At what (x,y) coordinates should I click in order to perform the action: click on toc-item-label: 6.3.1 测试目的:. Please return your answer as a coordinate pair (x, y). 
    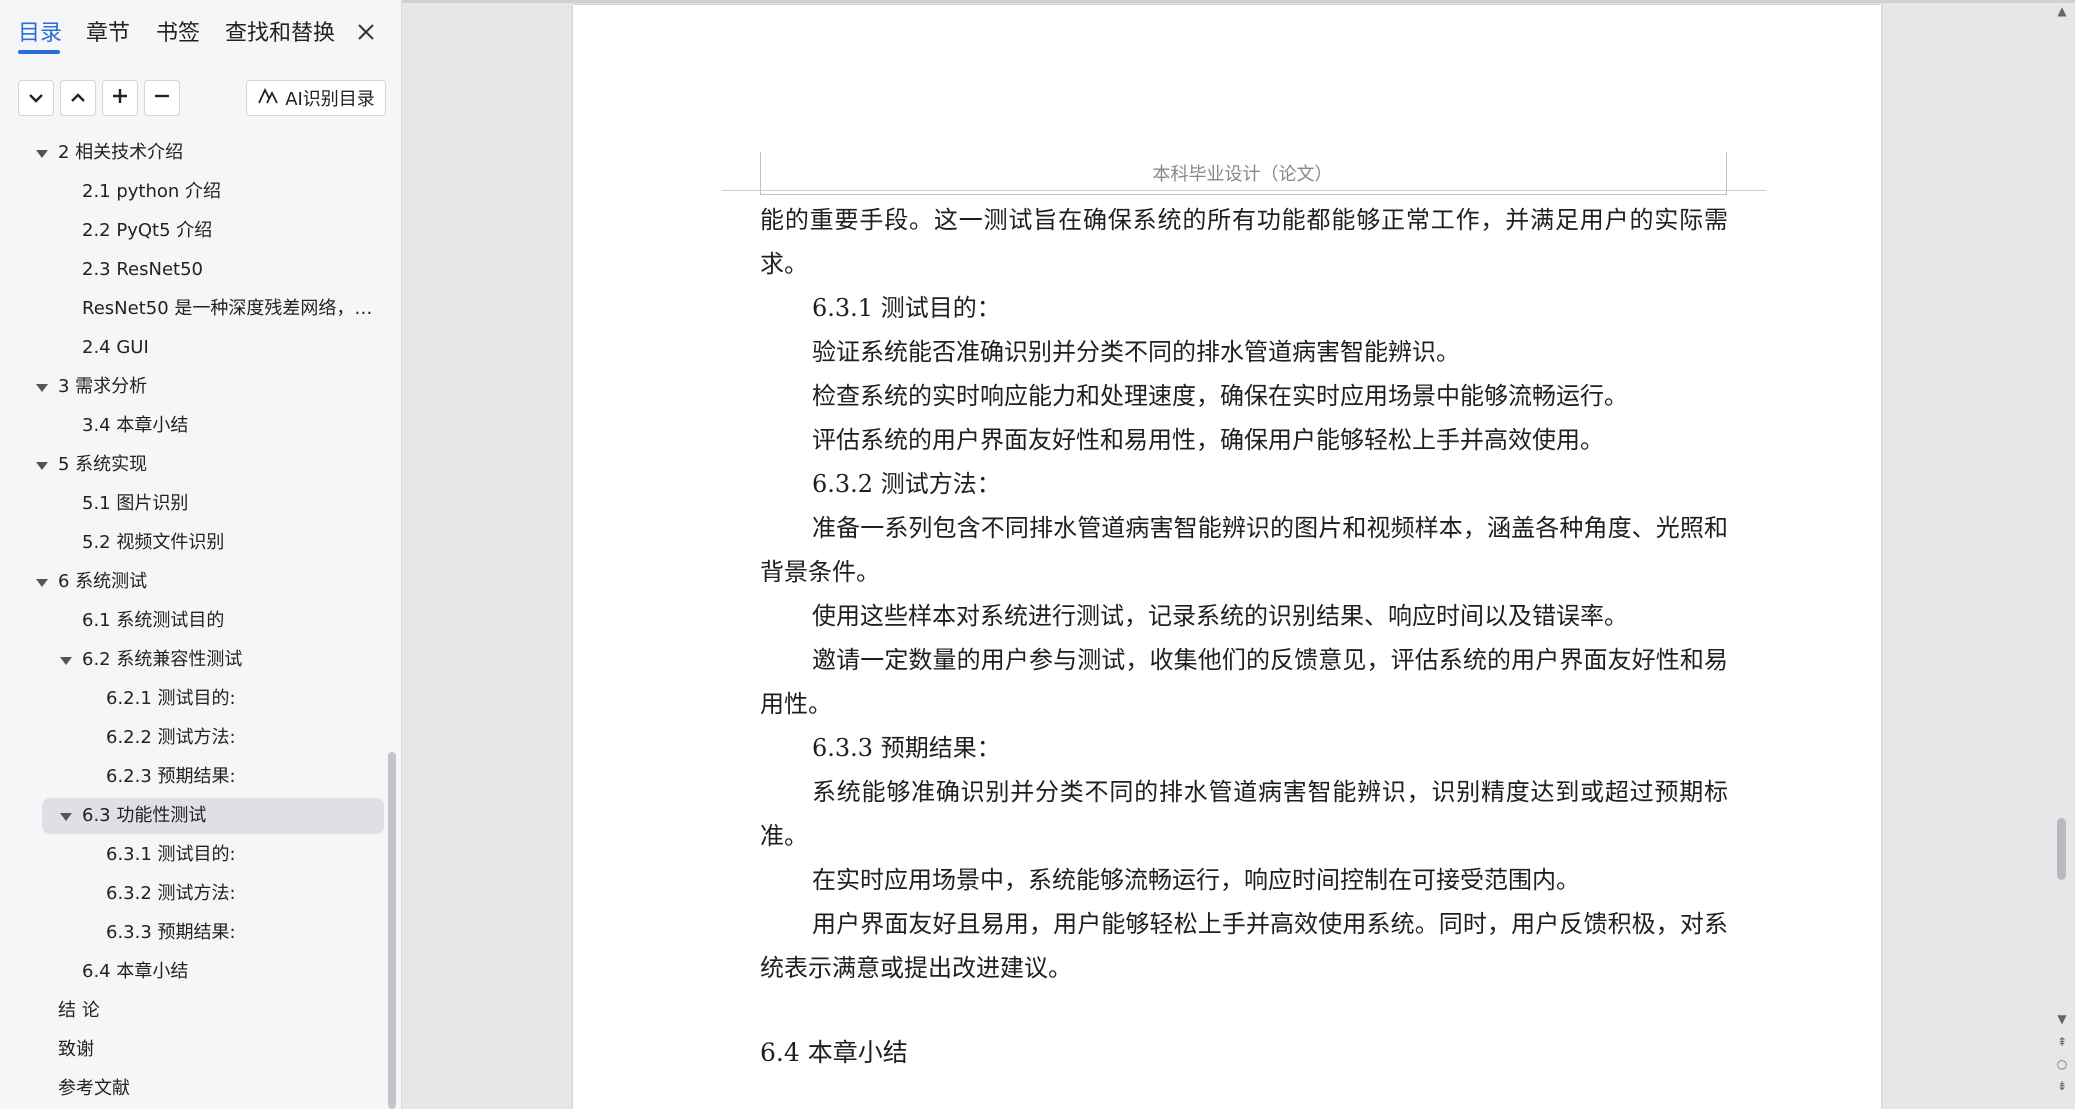
    Looking at the image, I should click on (171, 854).